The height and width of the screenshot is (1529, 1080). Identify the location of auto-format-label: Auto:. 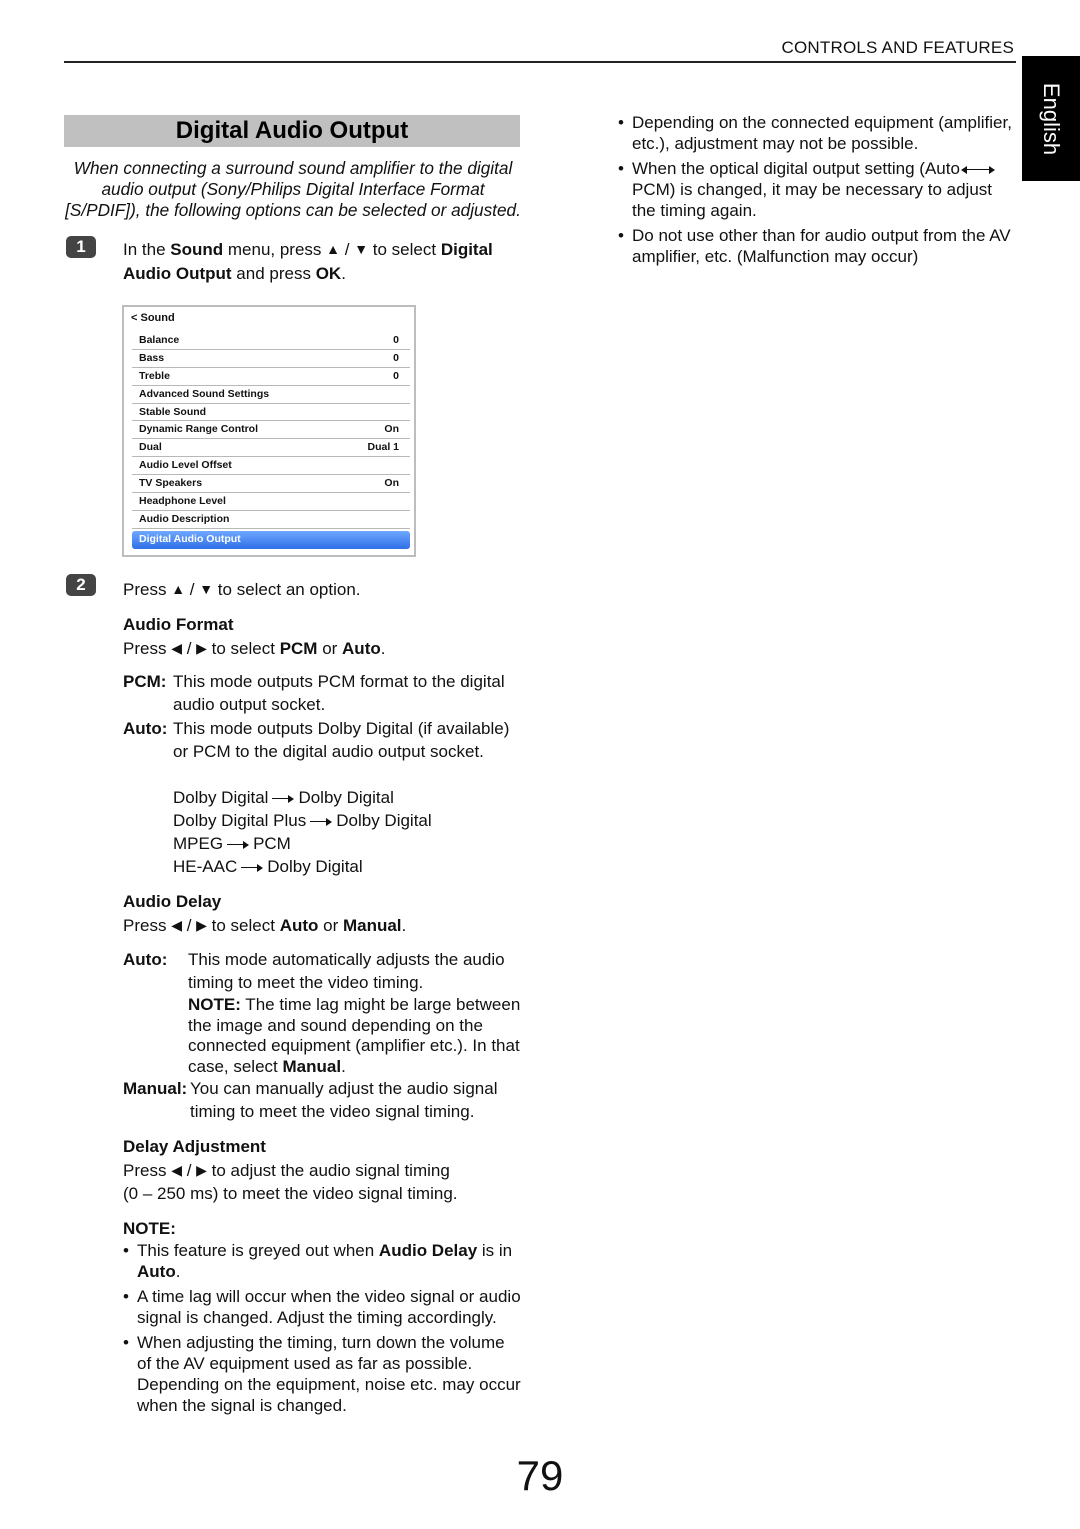
(145, 728).